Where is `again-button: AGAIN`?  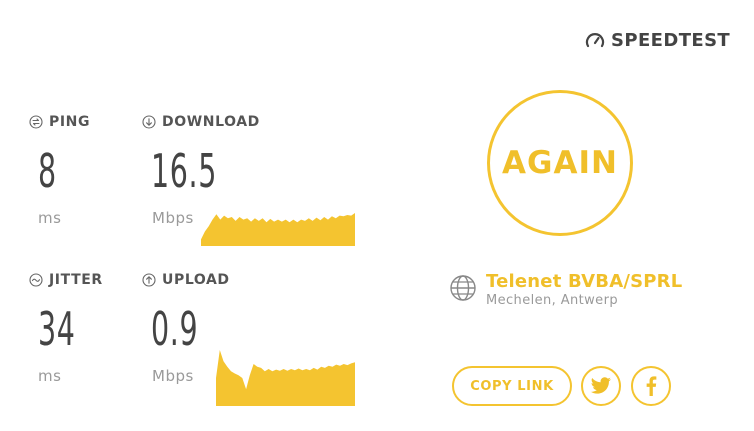 again-button: AGAIN is located at coordinates (560, 163).